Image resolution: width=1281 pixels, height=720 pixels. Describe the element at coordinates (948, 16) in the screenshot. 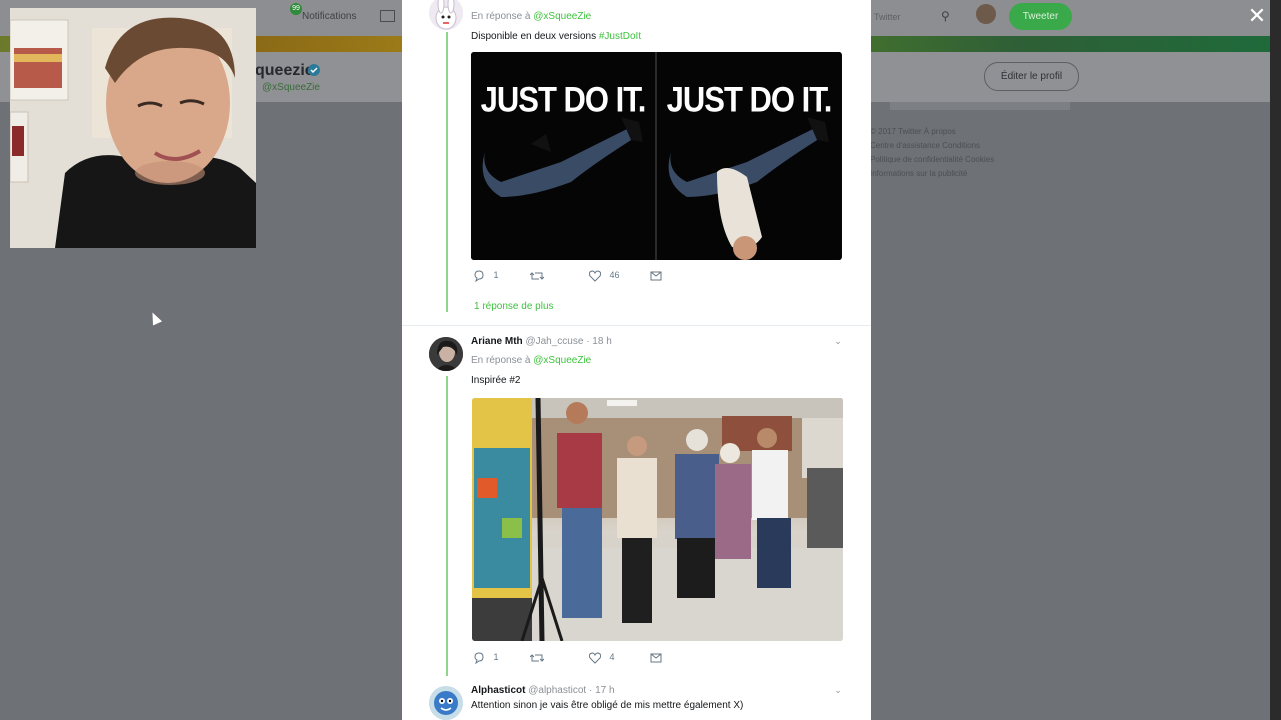

I see `search-icon: ⚲` at that location.